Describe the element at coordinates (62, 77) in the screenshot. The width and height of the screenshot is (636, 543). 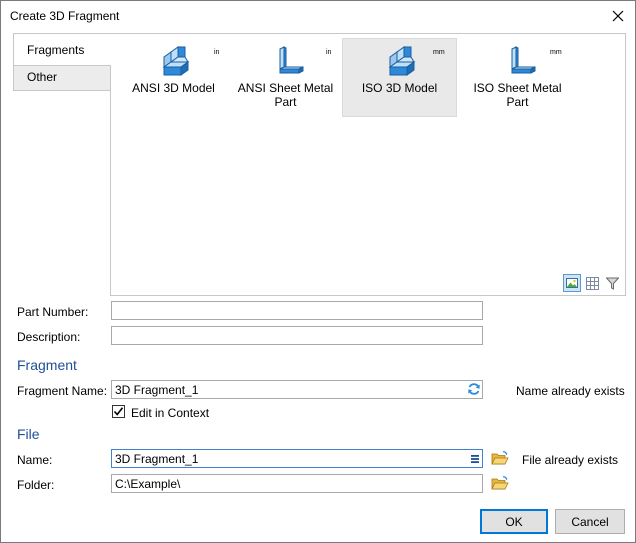
I see `tab-other: Other` at that location.